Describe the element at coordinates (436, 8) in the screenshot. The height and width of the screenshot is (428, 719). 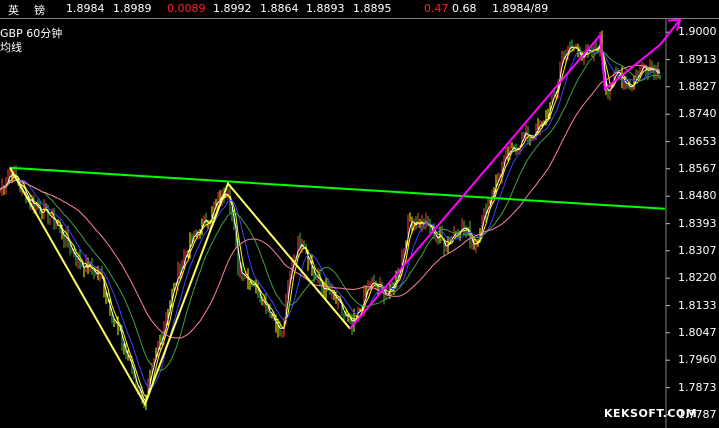
I see `ticker-pct: 0.47` at that location.